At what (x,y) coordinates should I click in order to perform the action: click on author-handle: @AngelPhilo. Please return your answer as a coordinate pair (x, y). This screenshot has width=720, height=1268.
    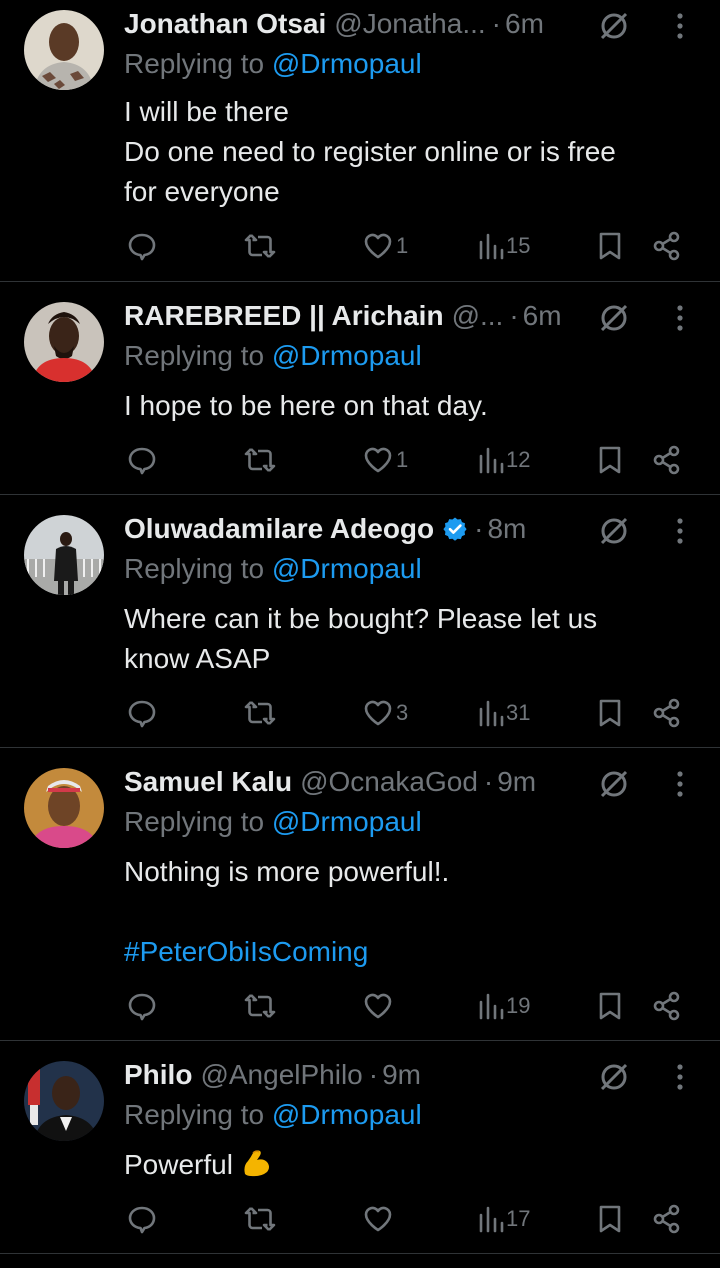
    Looking at the image, I should click on (281, 1075).